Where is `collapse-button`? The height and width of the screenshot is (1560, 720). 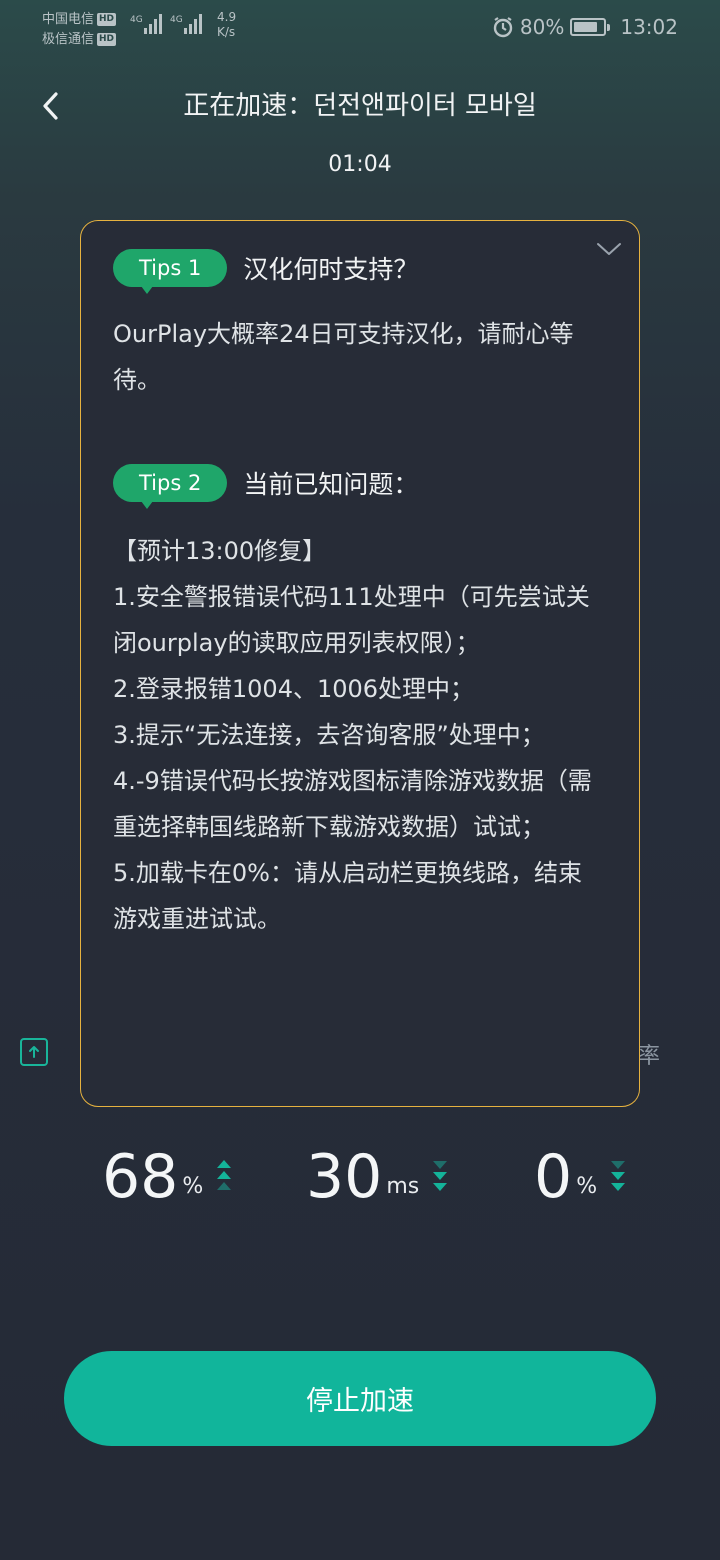 collapse-button is located at coordinates (609, 249).